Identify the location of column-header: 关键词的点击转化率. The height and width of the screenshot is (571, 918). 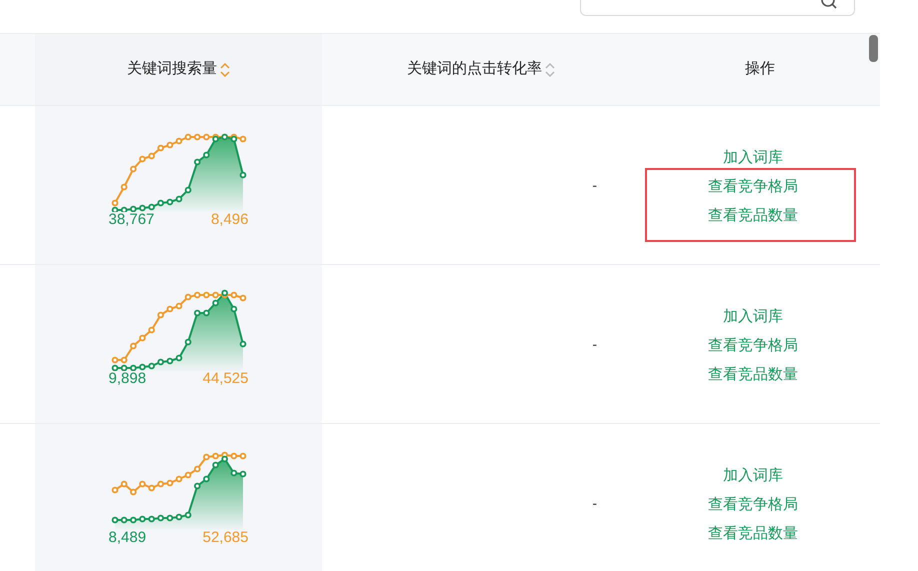
(474, 69).